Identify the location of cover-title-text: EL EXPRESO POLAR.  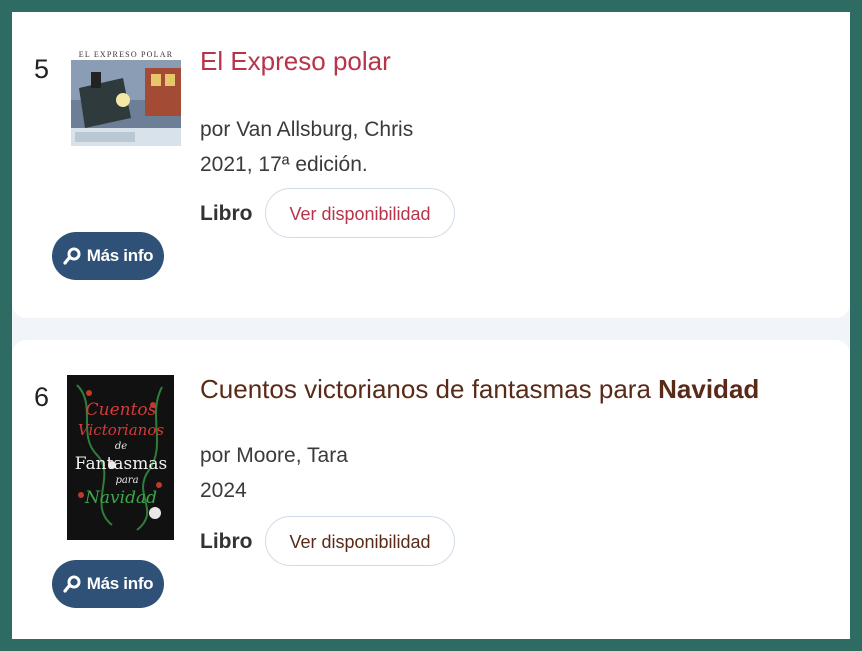
(126, 54).